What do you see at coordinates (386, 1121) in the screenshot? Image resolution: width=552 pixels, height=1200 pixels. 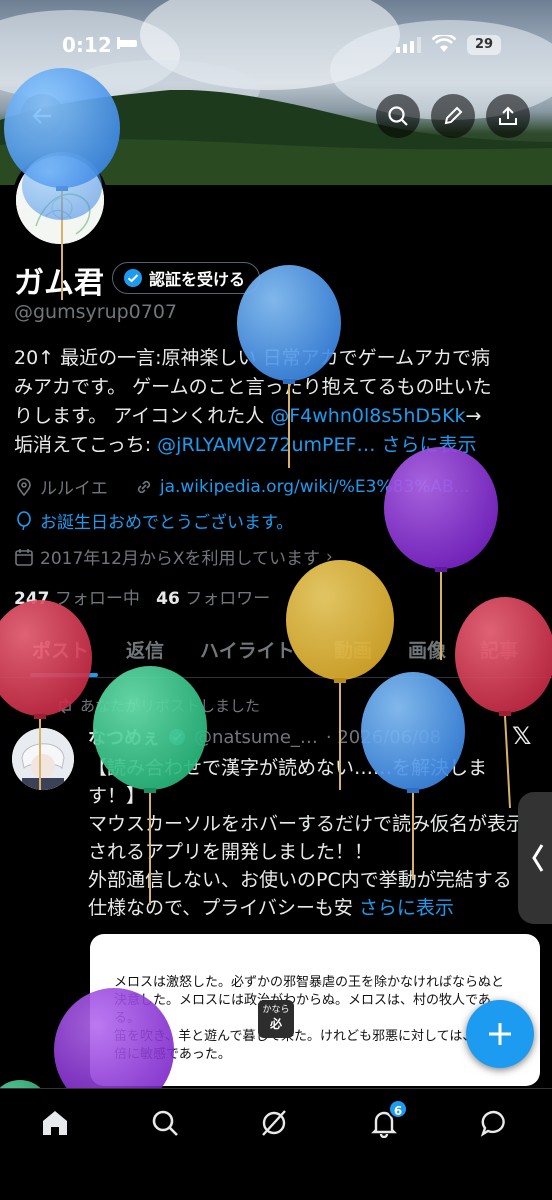 I see `nav-notifications: 6` at bounding box center [386, 1121].